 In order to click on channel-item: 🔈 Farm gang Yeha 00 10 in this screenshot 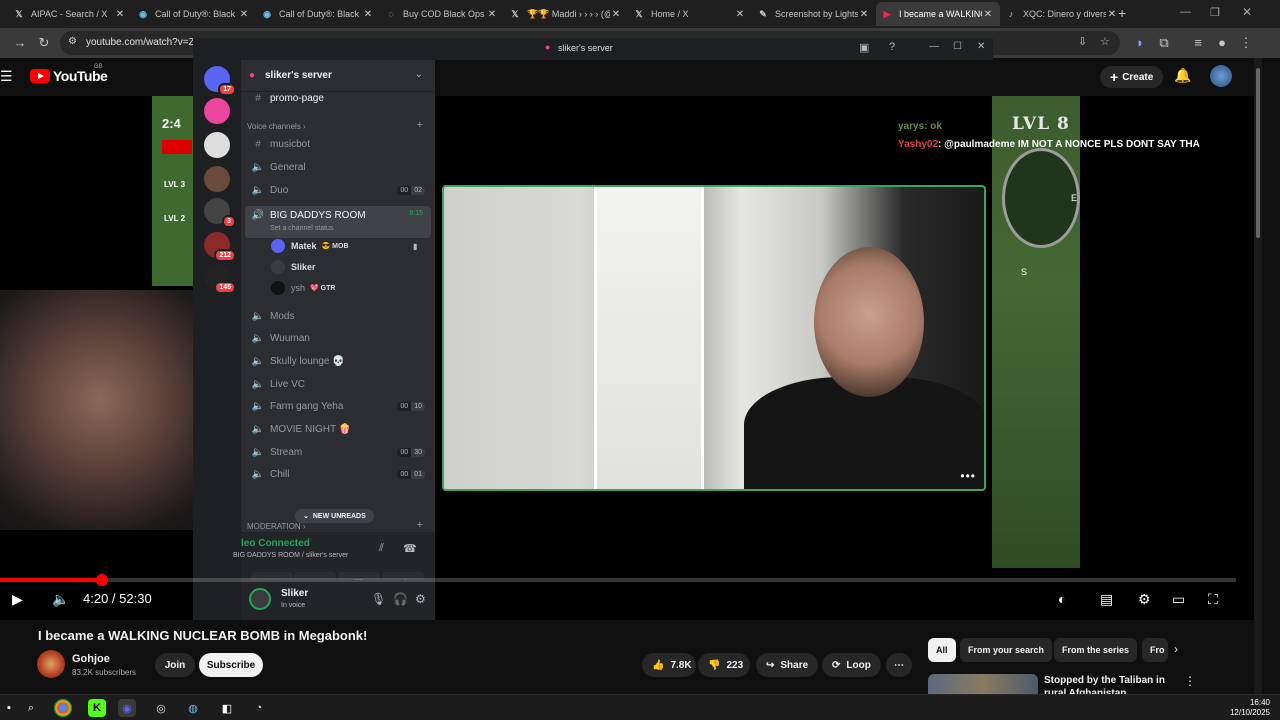, I will do `click(338, 407)`.